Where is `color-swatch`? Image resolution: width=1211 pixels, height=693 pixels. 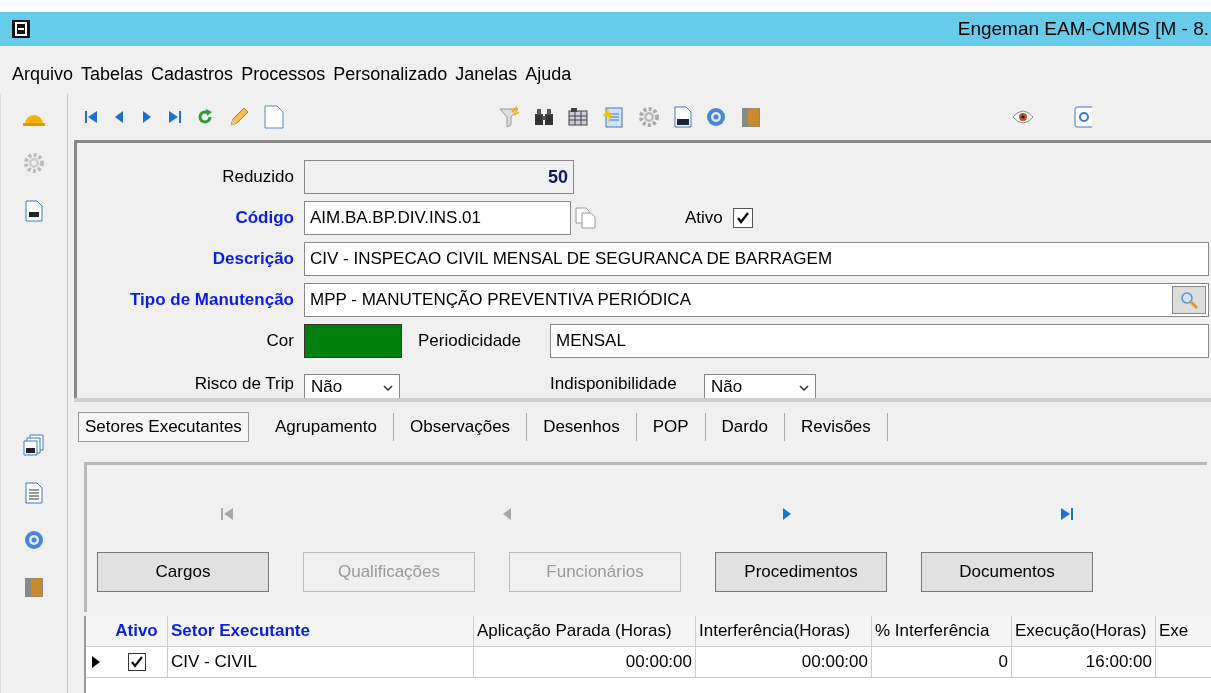 color-swatch is located at coordinates (353, 341).